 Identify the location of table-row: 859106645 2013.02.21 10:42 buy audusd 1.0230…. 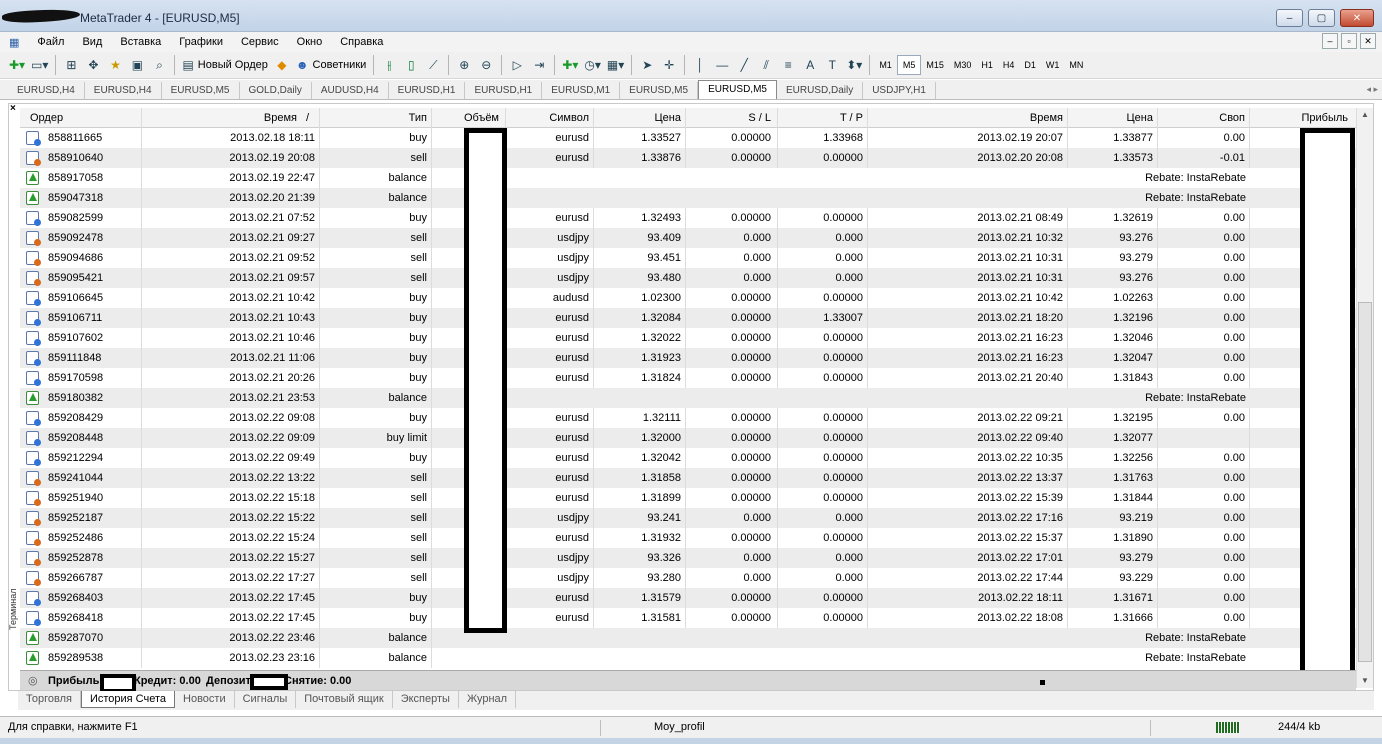
(688, 298).